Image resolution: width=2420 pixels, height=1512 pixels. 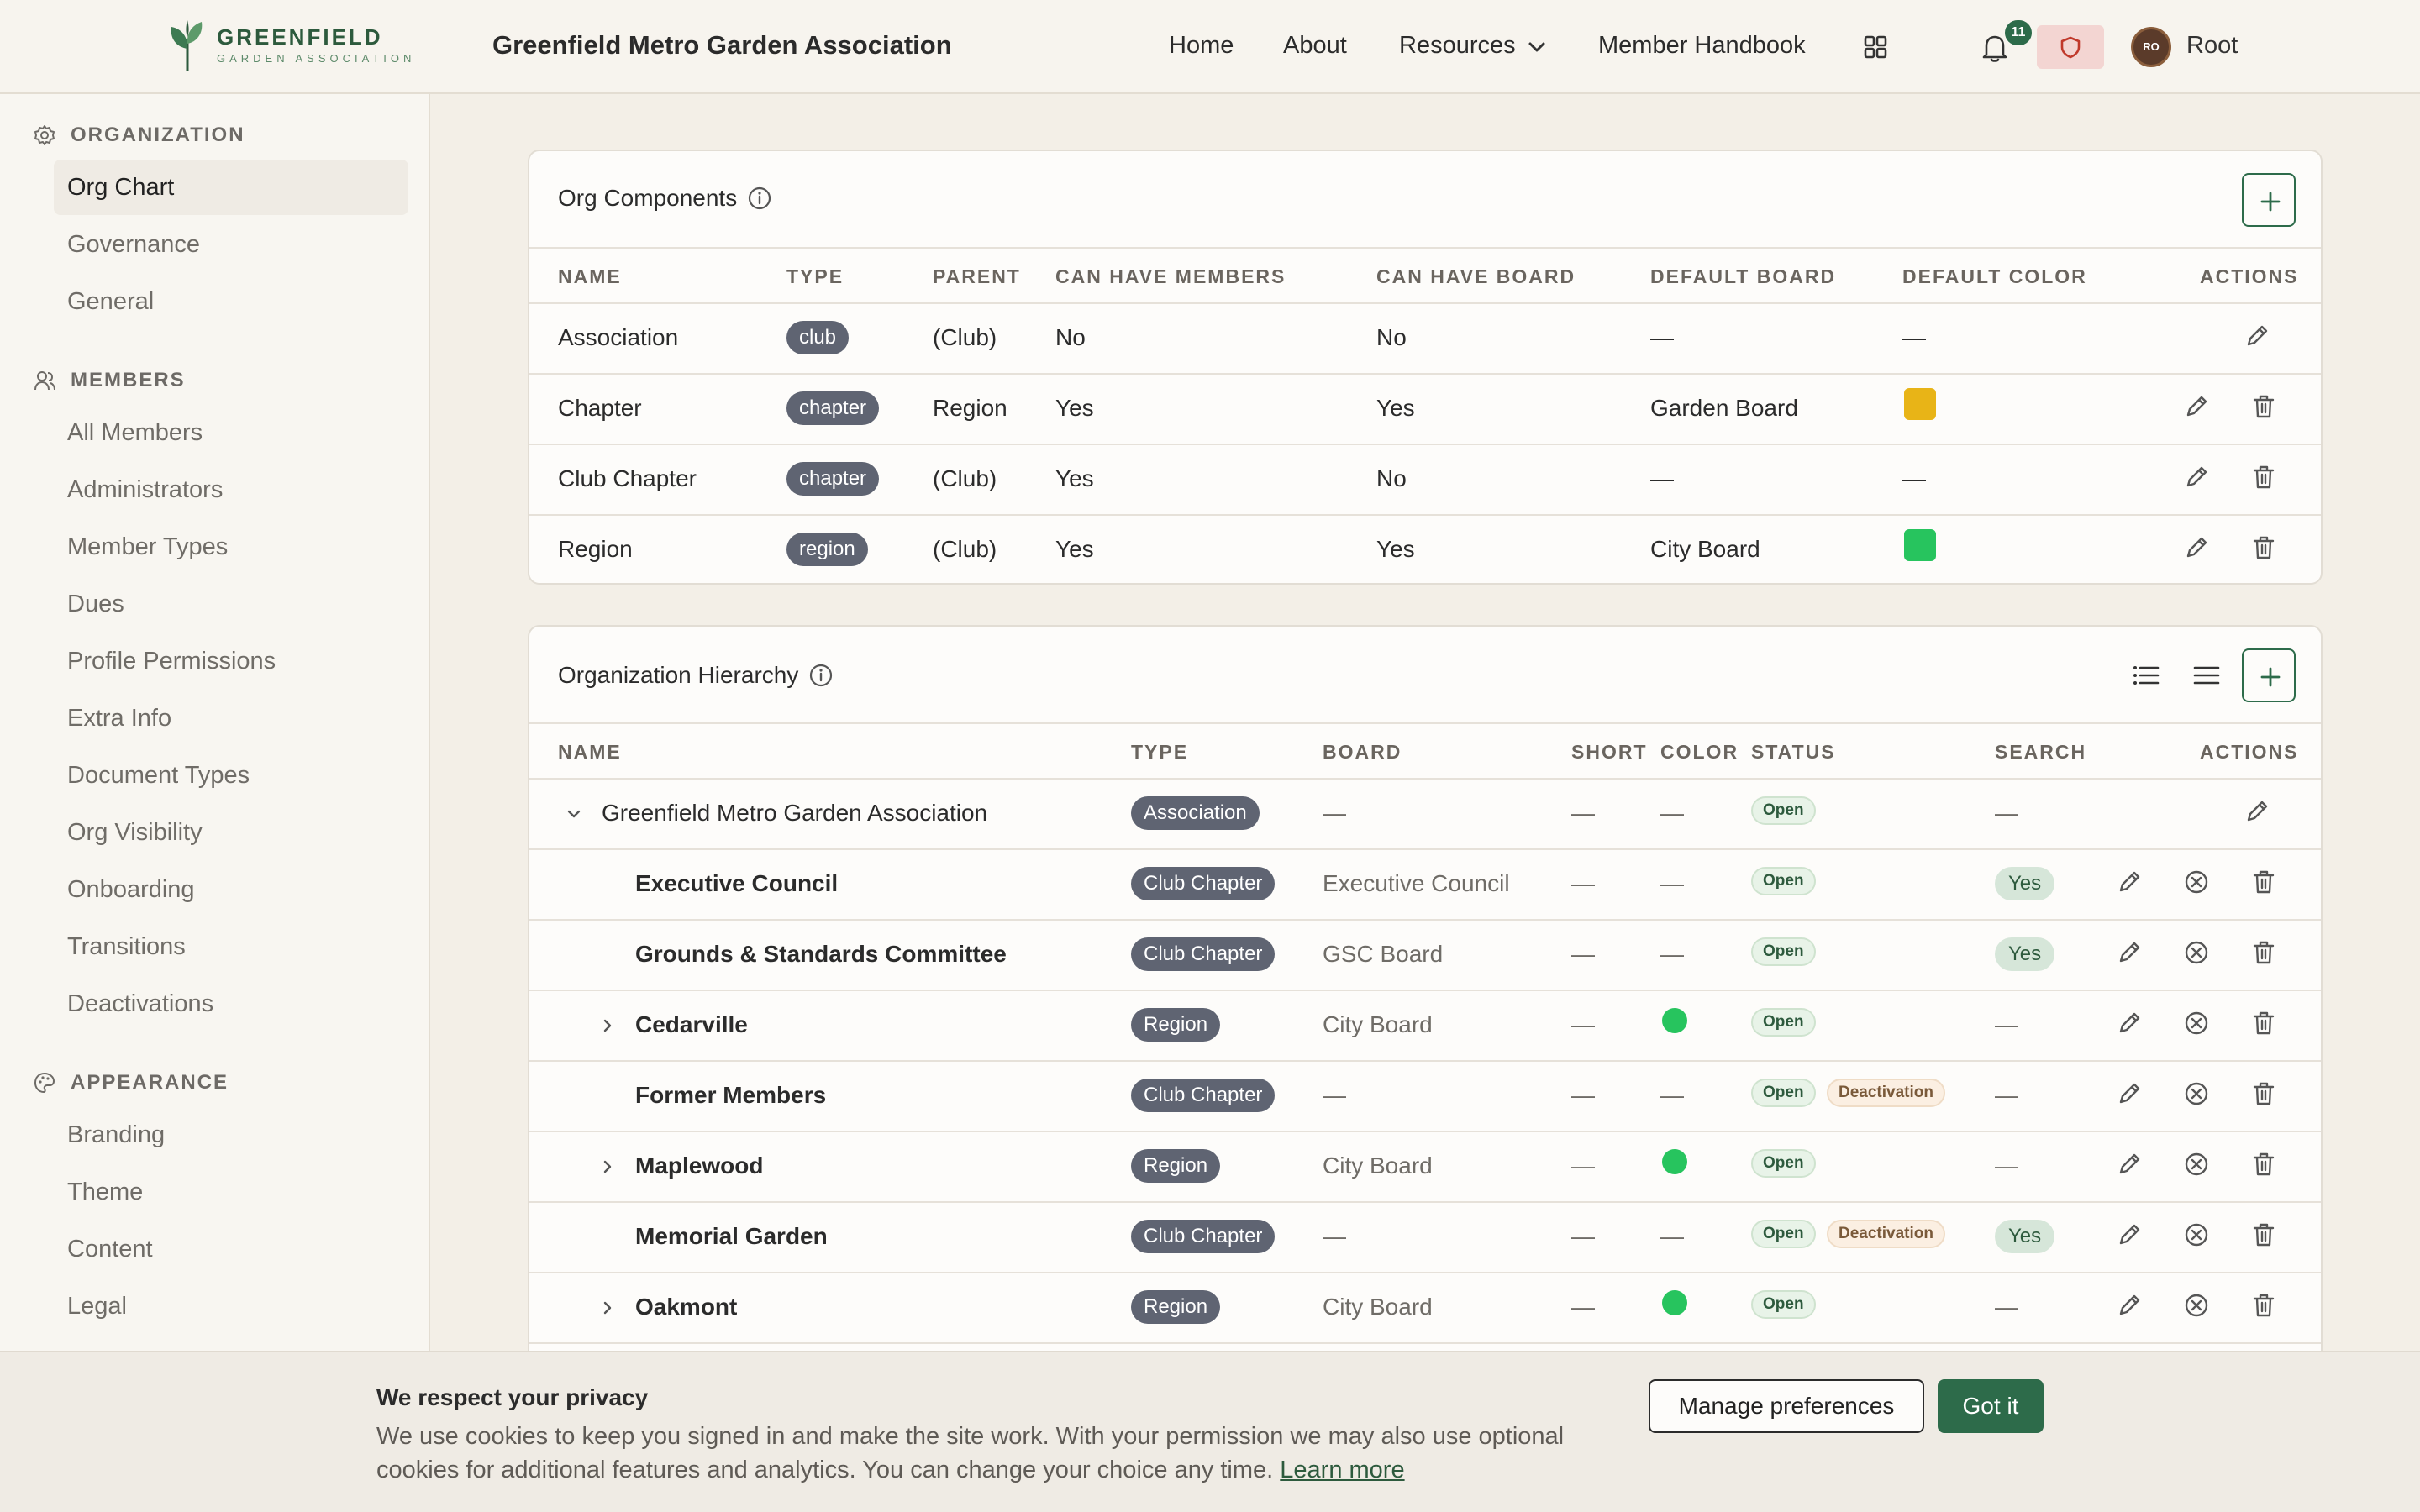 What do you see at coordinates (290, 45) in the screenshot?
I see `logo: GREENFIELD GARDEN ASSOCIATION` at bounding box center [290, 45].